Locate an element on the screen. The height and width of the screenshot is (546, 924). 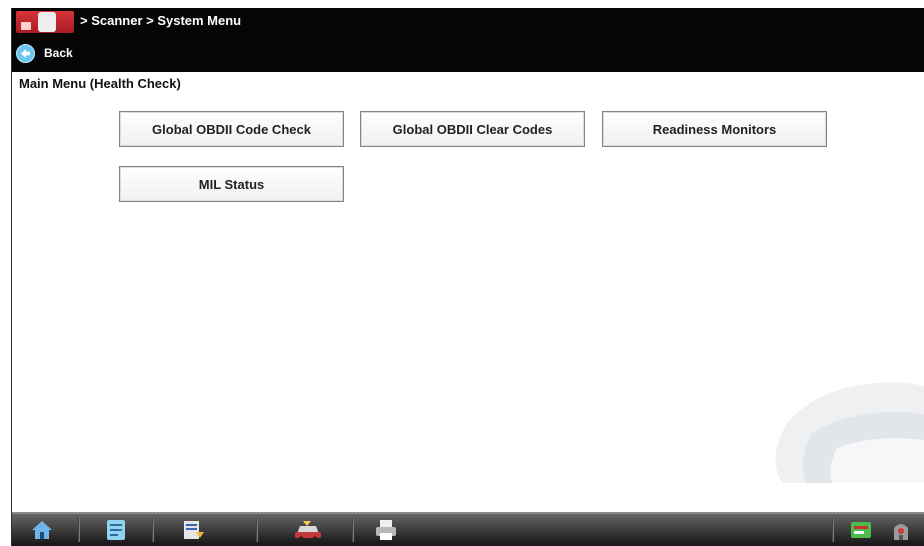
vehicle-icon is located at coordinates (308, 530).